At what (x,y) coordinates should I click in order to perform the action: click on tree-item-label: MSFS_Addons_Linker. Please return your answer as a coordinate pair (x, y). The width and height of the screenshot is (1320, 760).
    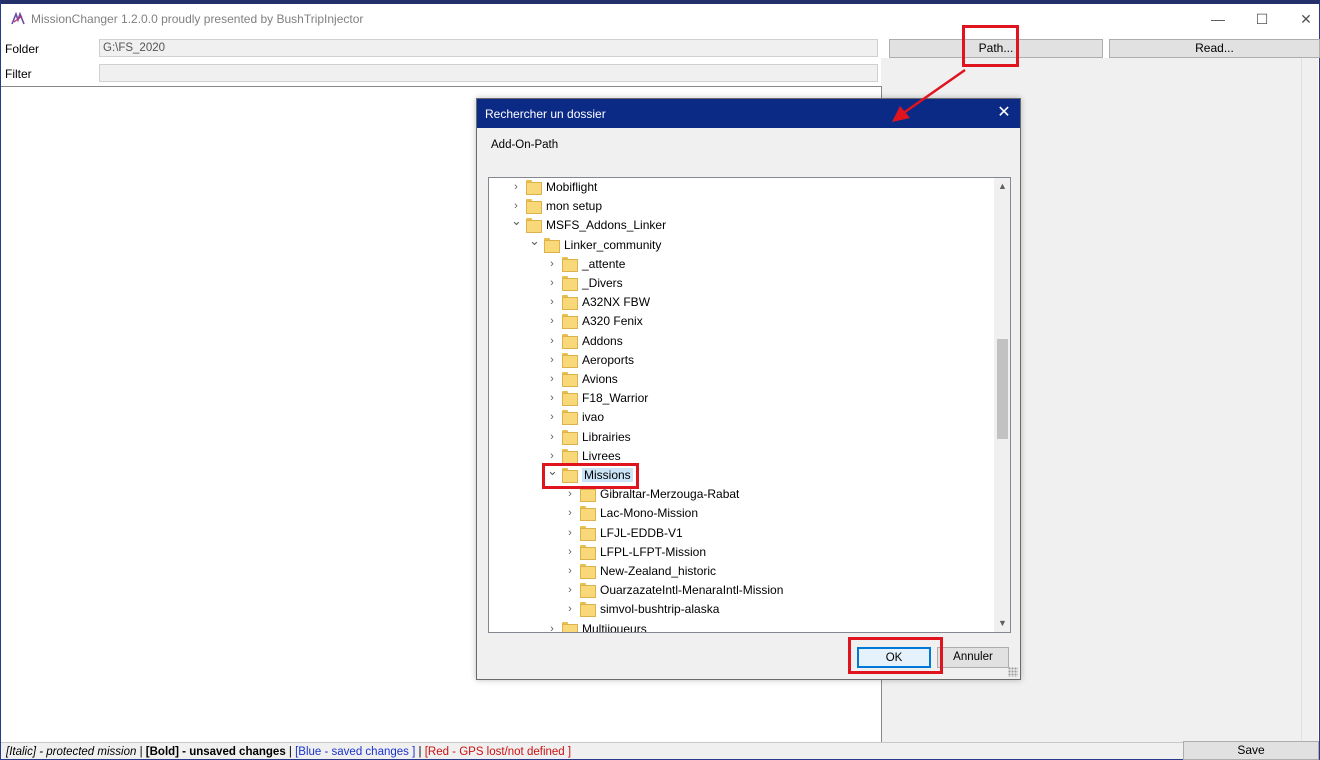
    Looking at the image, I should click on (606, 225).